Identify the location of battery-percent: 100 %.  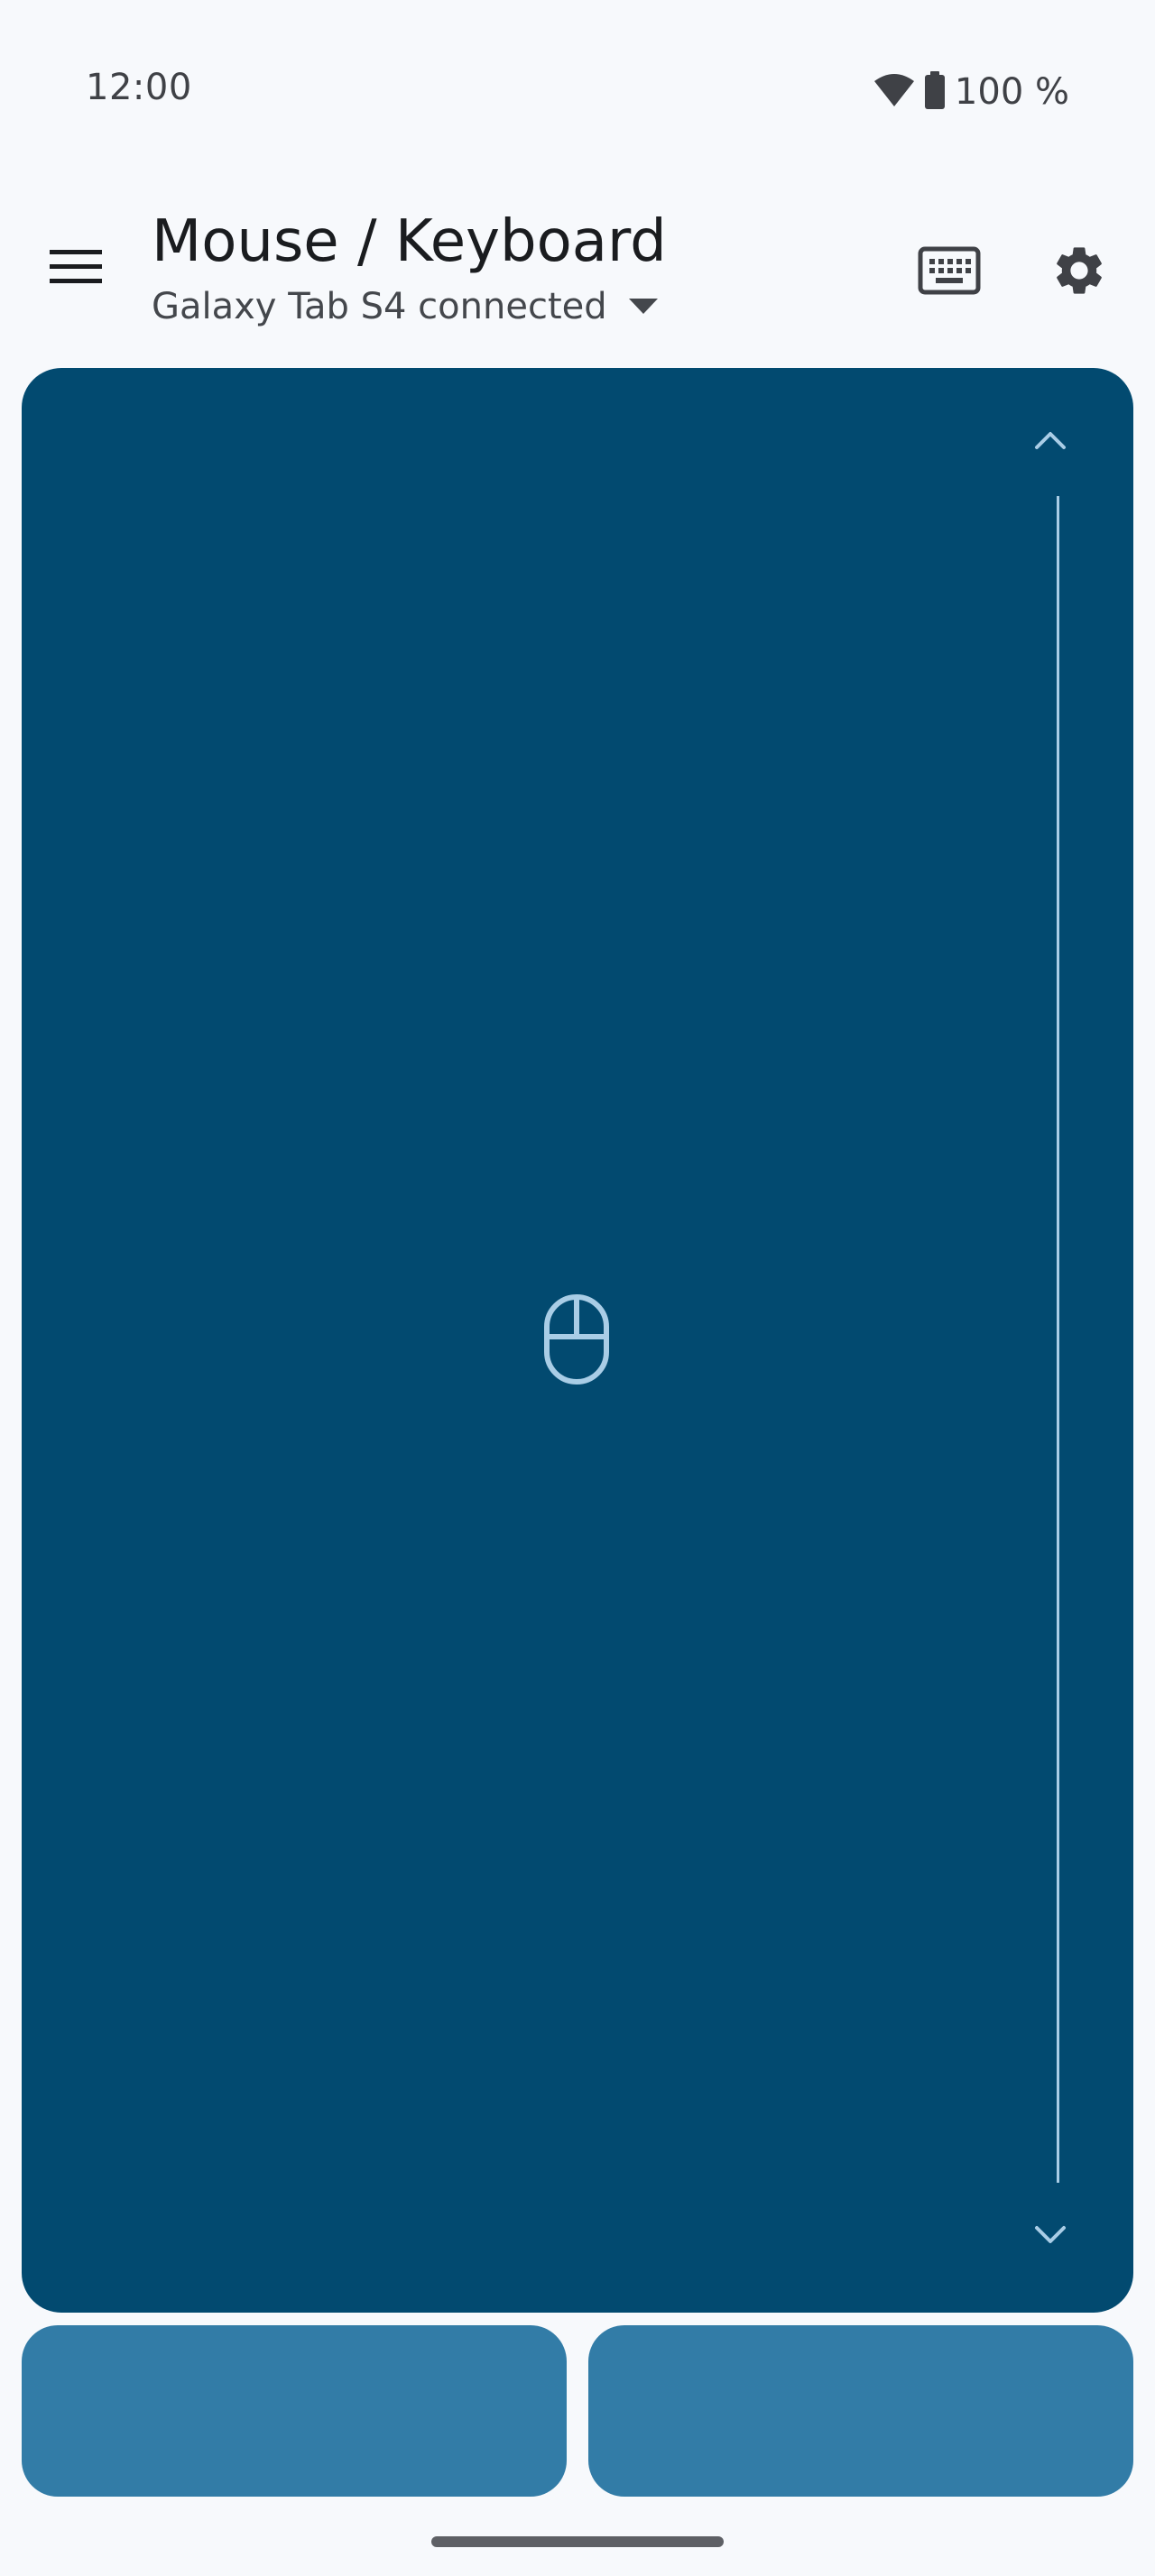
(1011, 92).